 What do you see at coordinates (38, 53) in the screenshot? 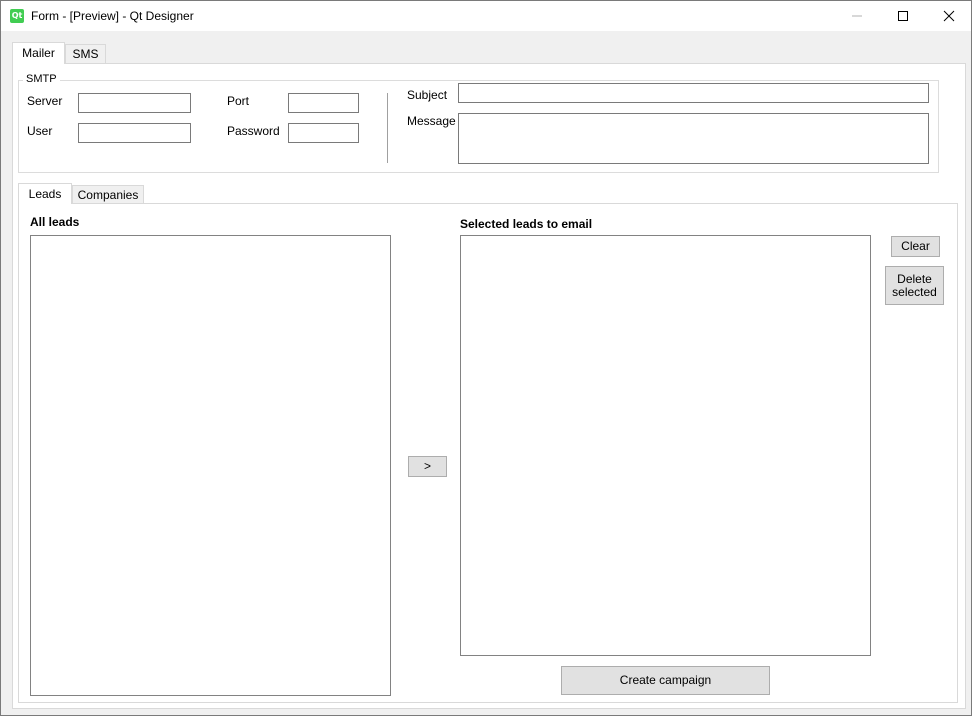
I see `tab-mailer: Mailer` at bounding box center [38, 53].